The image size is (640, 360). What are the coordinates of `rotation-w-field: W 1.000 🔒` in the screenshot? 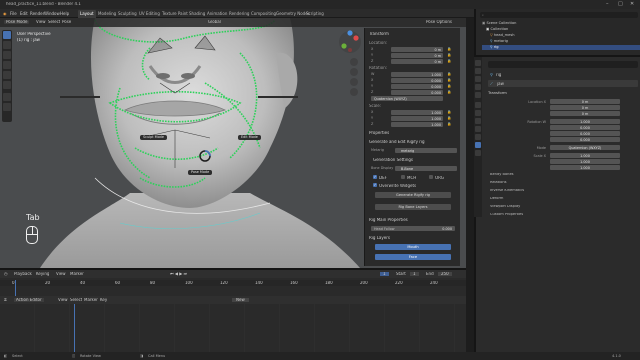 It's located at (413, 74).